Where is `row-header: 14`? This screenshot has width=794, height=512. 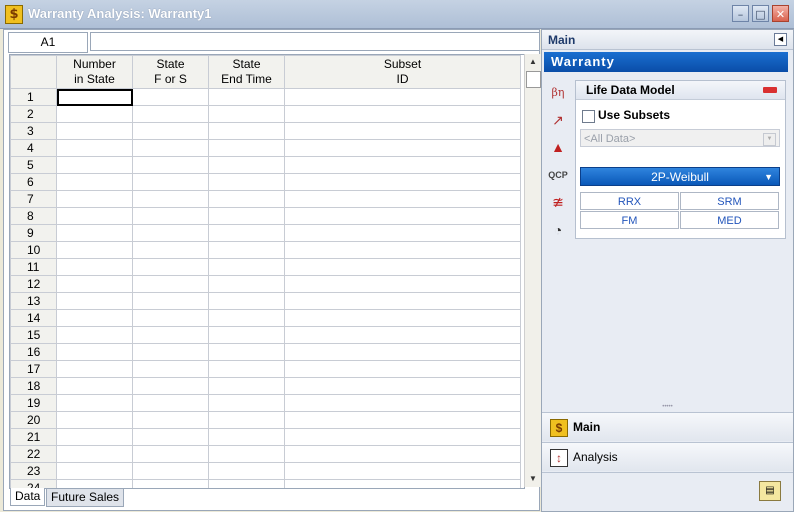
row-header: 14 is located at coordinates (33, 318).